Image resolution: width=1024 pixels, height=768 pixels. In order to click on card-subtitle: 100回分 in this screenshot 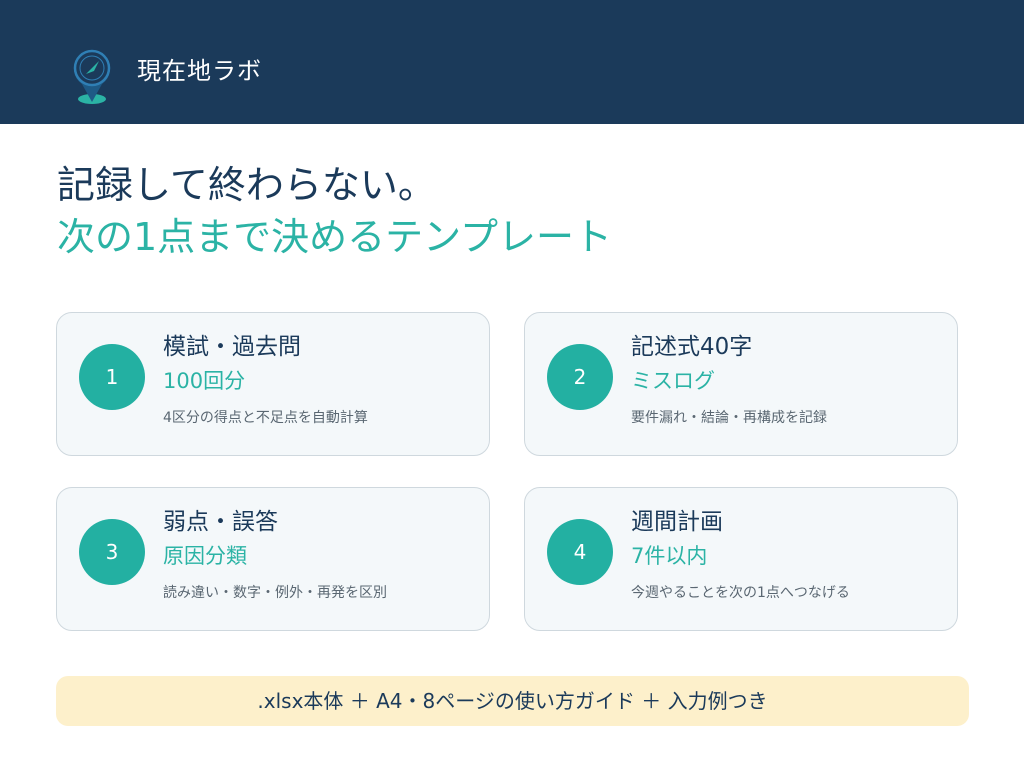, I will do `click(204, 381)`.